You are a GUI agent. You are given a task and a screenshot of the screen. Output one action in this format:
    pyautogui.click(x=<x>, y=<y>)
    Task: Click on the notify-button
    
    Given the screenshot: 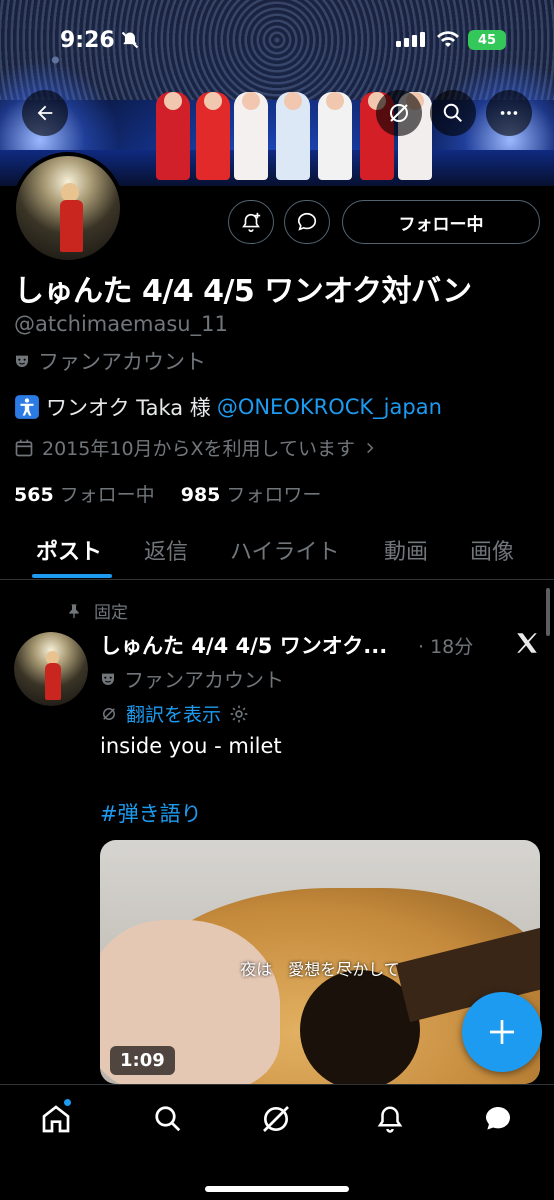 What is the action you would take?
    pyautogui.click(x=251, y=222)
    